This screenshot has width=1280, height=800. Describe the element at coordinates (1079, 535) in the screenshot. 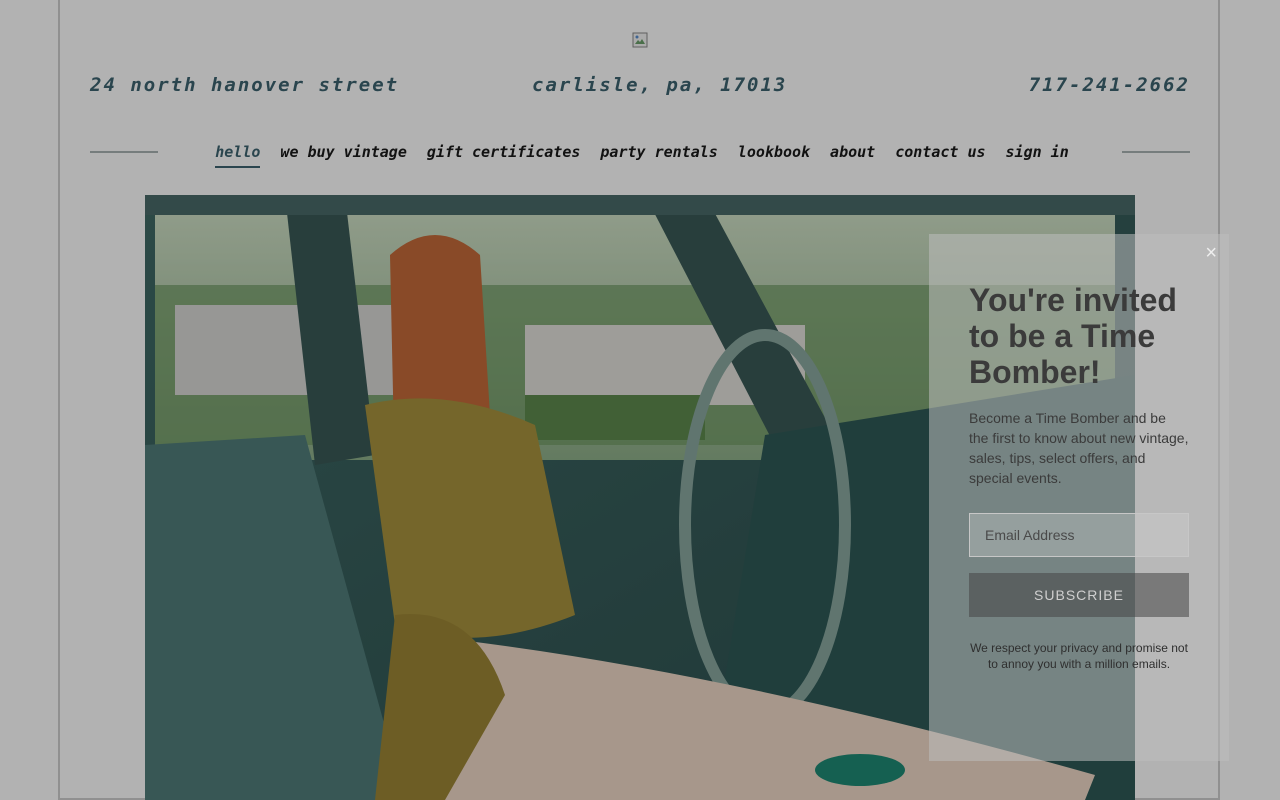

I see `email-field` at that location.